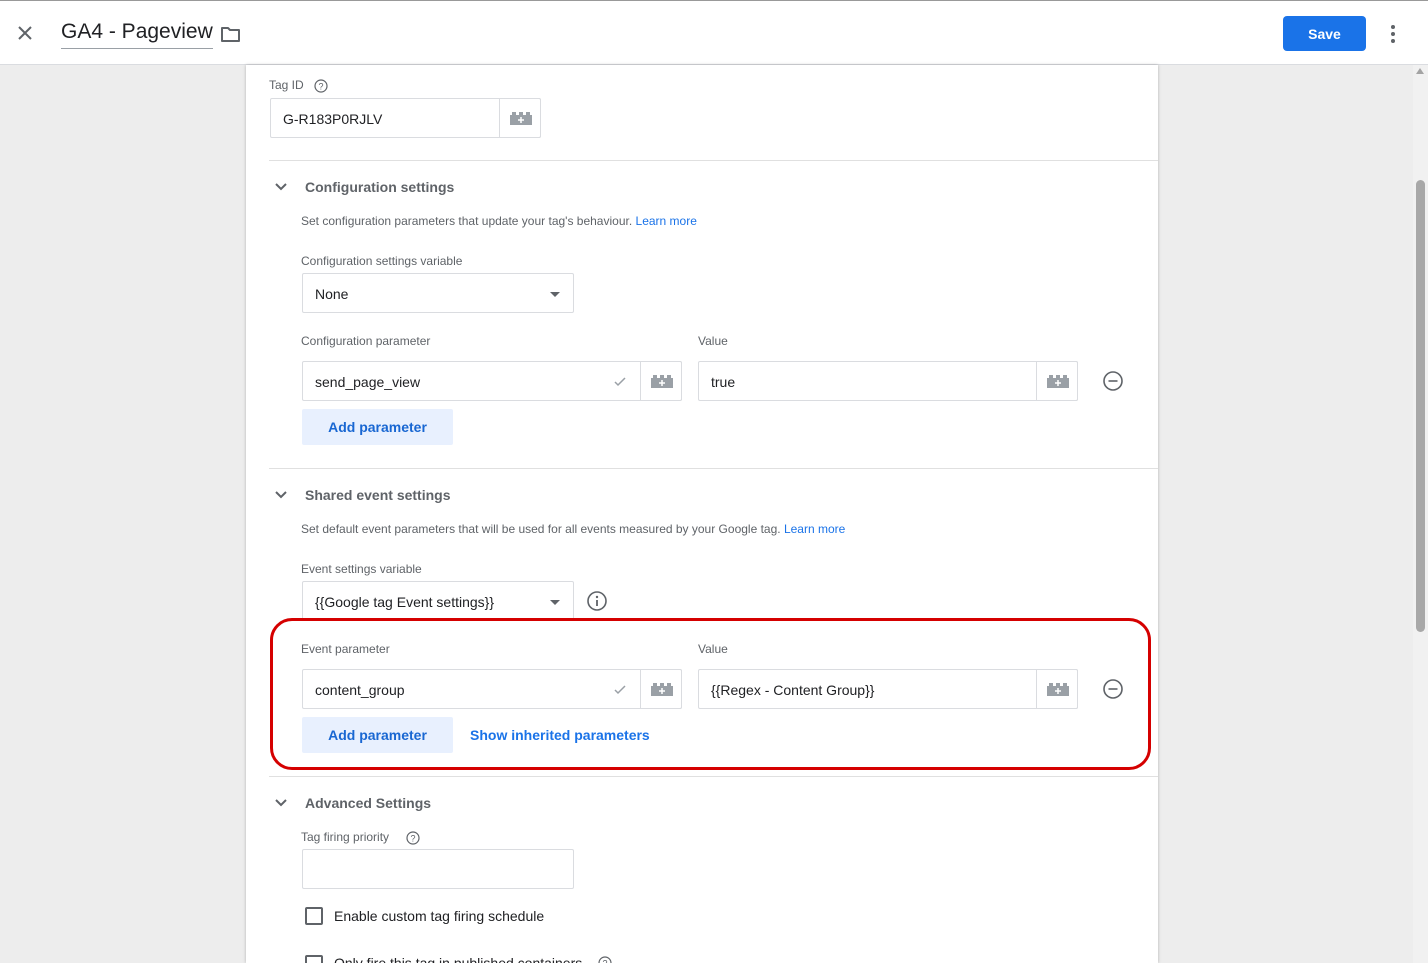 This screenshot has height=963, width=1428. I want to click on tag-id-label: Tag ID, so click(286, 85).